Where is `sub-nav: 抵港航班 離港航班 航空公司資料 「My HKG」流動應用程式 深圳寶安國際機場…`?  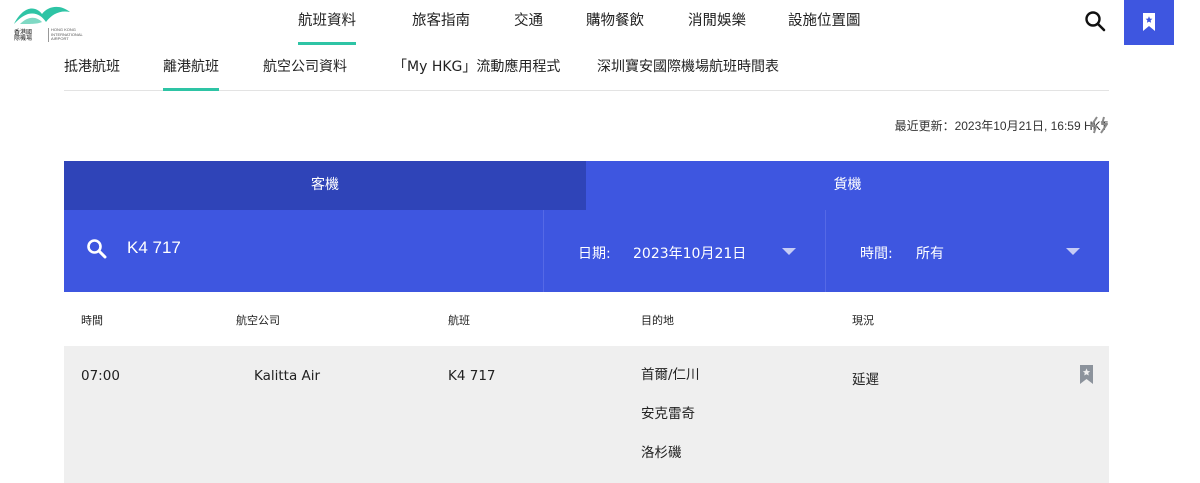 sub-nav: 抵港航班 離港航班 航空公司資料 「My HKG」流動應用程式 深圳寶安國際機場… is located at coordinates (586, 68).